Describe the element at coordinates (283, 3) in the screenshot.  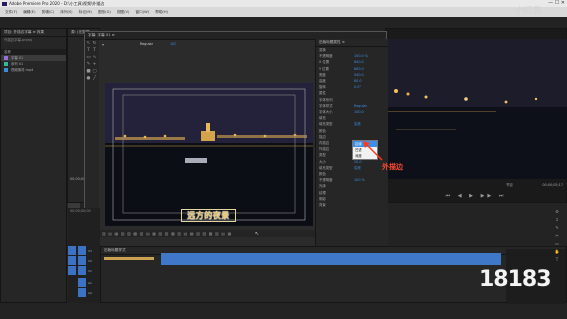
I see `title-bar: Adobe Premiere Pro 2020 - D:\小工具\视频\外描边` at that location.